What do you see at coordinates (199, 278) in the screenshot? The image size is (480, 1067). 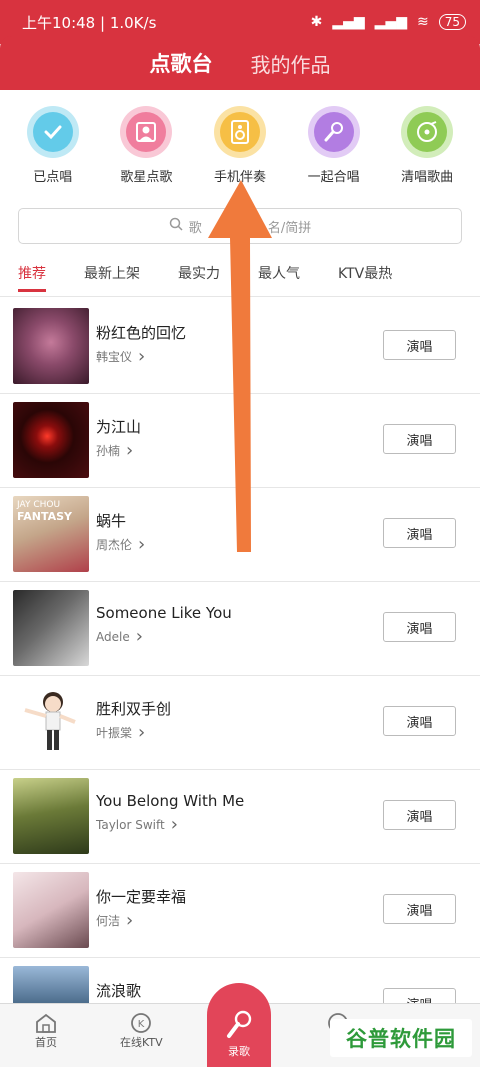 I see `tab-most-skilled: 最实力` at bounding box center [199, 278].